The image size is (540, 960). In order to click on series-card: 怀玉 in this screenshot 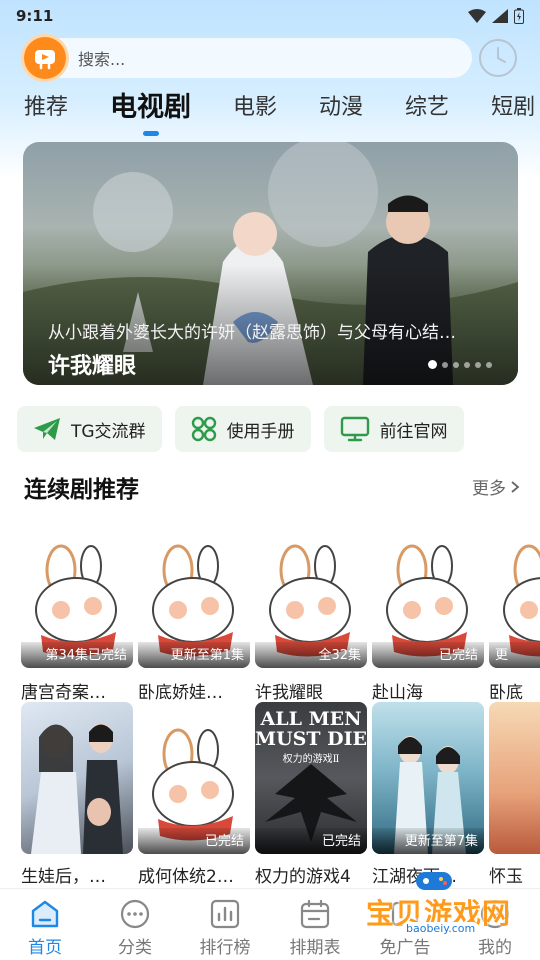, I will do `click(514, 794)`.